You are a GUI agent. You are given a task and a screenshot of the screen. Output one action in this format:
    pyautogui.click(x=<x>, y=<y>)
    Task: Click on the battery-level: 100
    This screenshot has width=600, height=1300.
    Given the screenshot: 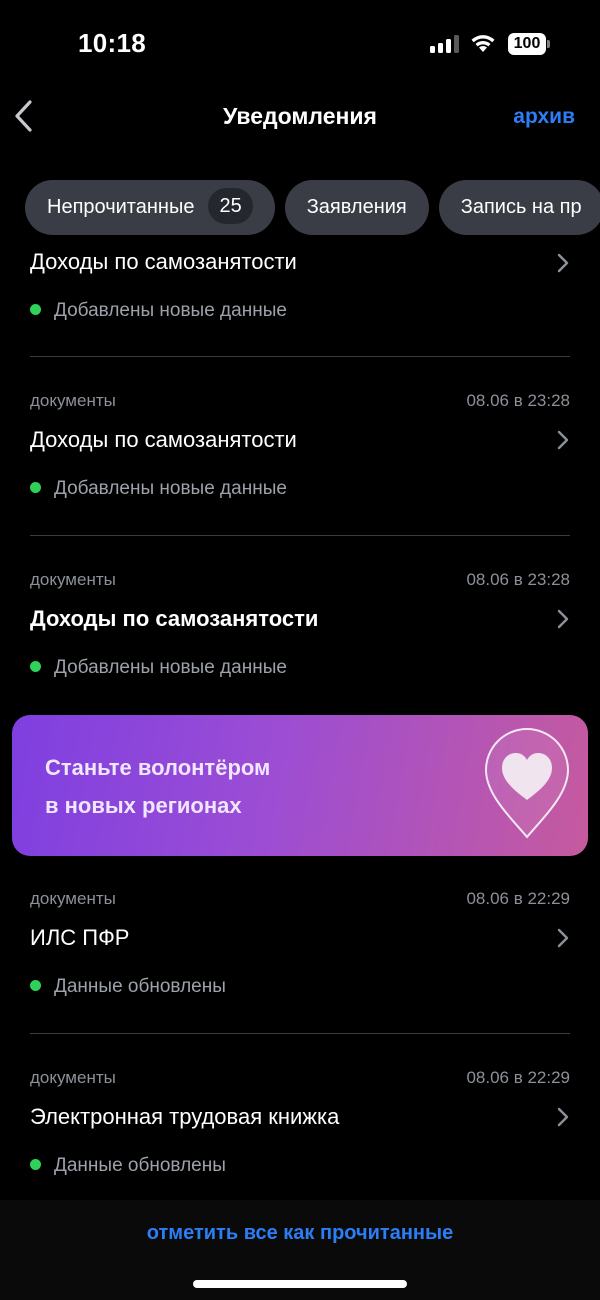 What is the action you would take?
    pyautogui.click(x=527, y=44)
    